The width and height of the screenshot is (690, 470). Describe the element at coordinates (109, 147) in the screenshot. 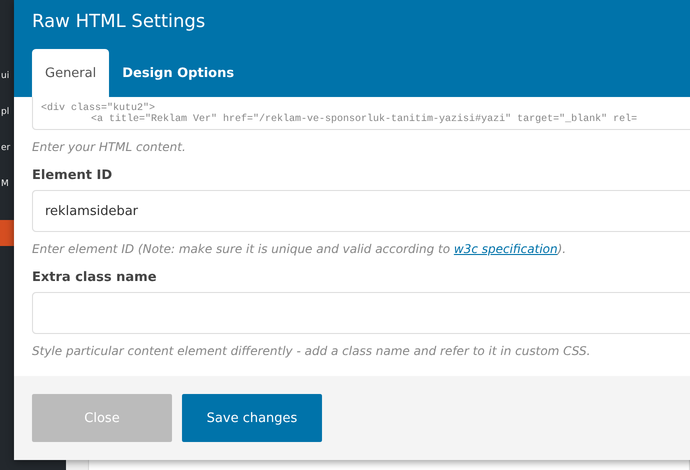

I see `help-text: Enter your HTML content.` at that location.